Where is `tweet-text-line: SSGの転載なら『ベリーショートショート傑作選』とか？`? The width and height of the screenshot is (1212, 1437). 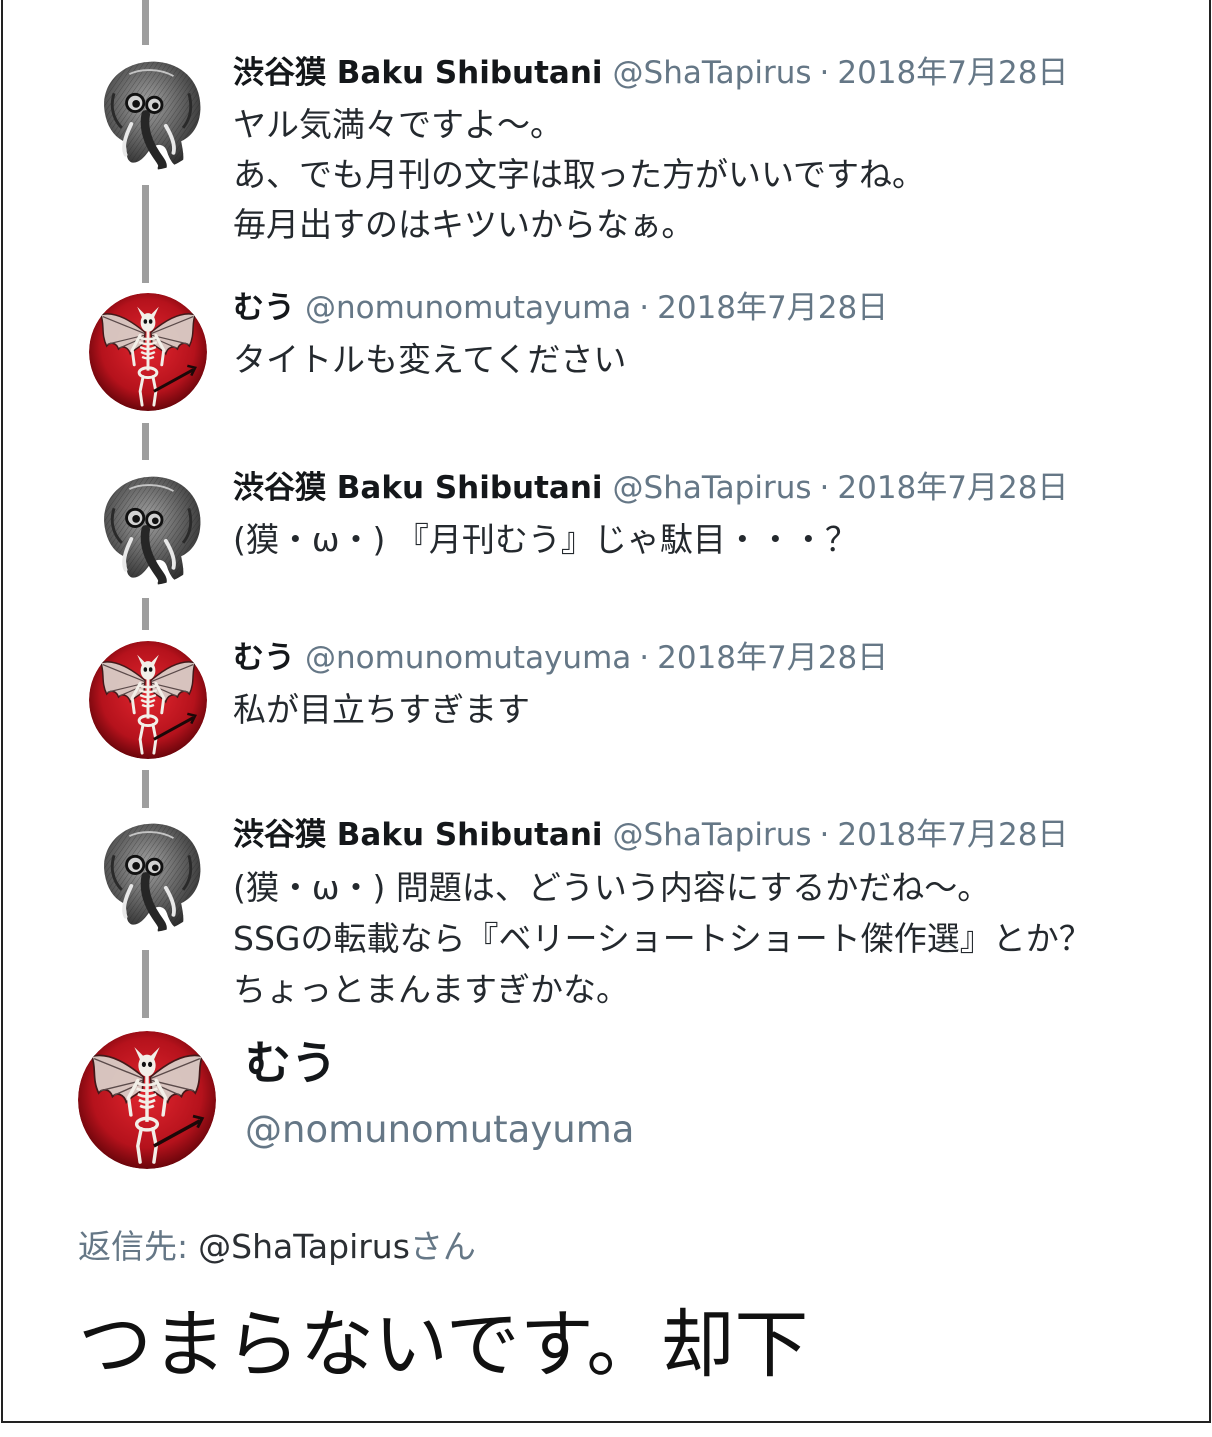 tweet-text-line: SSGの転載なら『ベリーショートショート傑作選』とか？ is located at coordinates (662, 938).